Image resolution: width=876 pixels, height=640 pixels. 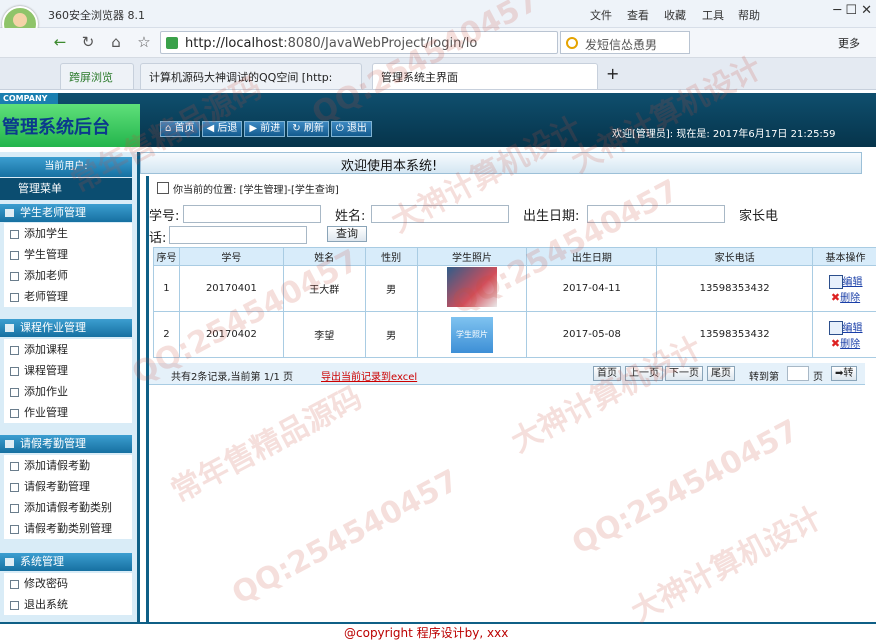 I want to click on system-name: 管理系统后台, so click(x=56, y=127).